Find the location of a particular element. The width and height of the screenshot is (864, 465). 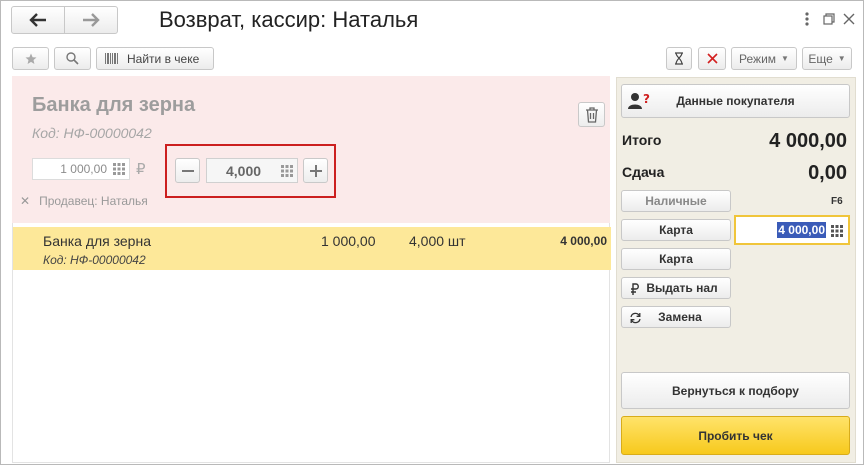

more-dropdown: Еще ▼ is located at coordinates (827, 58).